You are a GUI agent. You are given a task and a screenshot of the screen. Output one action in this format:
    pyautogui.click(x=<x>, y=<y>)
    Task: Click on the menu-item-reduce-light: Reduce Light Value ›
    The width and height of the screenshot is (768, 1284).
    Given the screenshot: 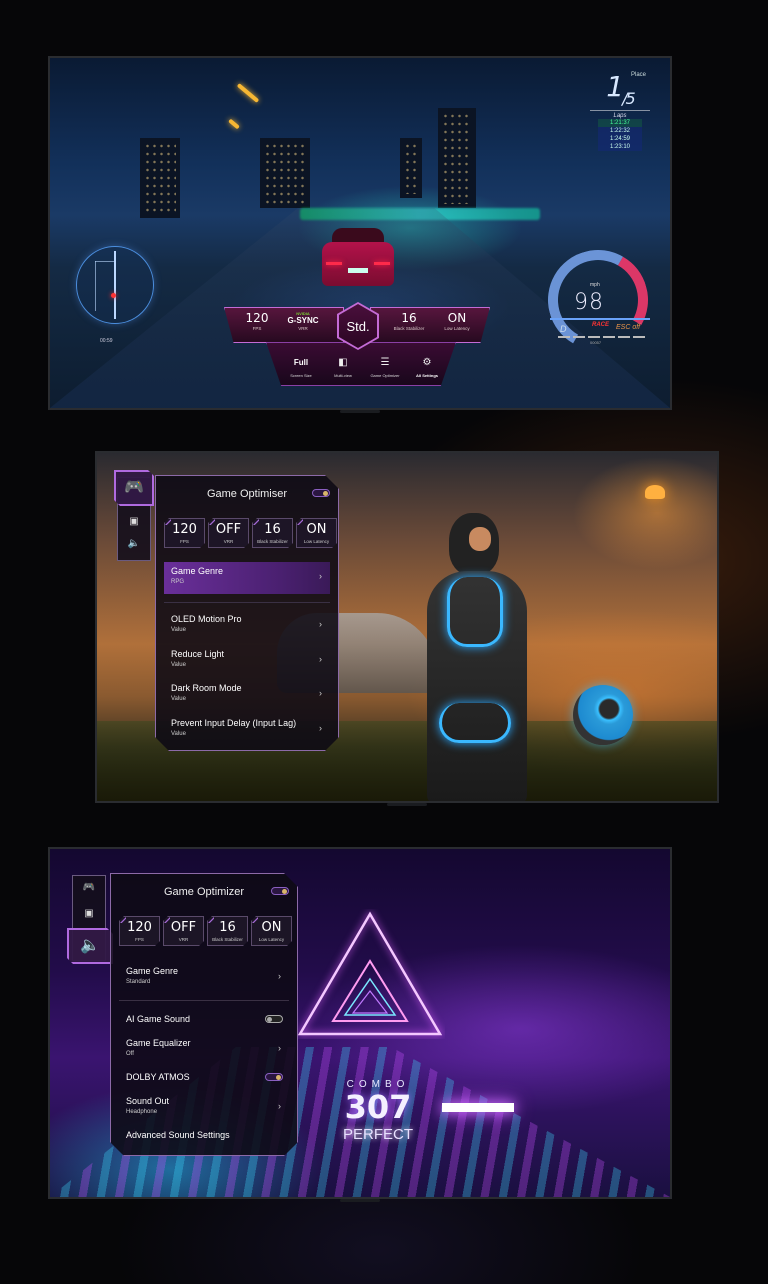 What is the action you would take?
    pyautogui.click(x=247, y=661)
    